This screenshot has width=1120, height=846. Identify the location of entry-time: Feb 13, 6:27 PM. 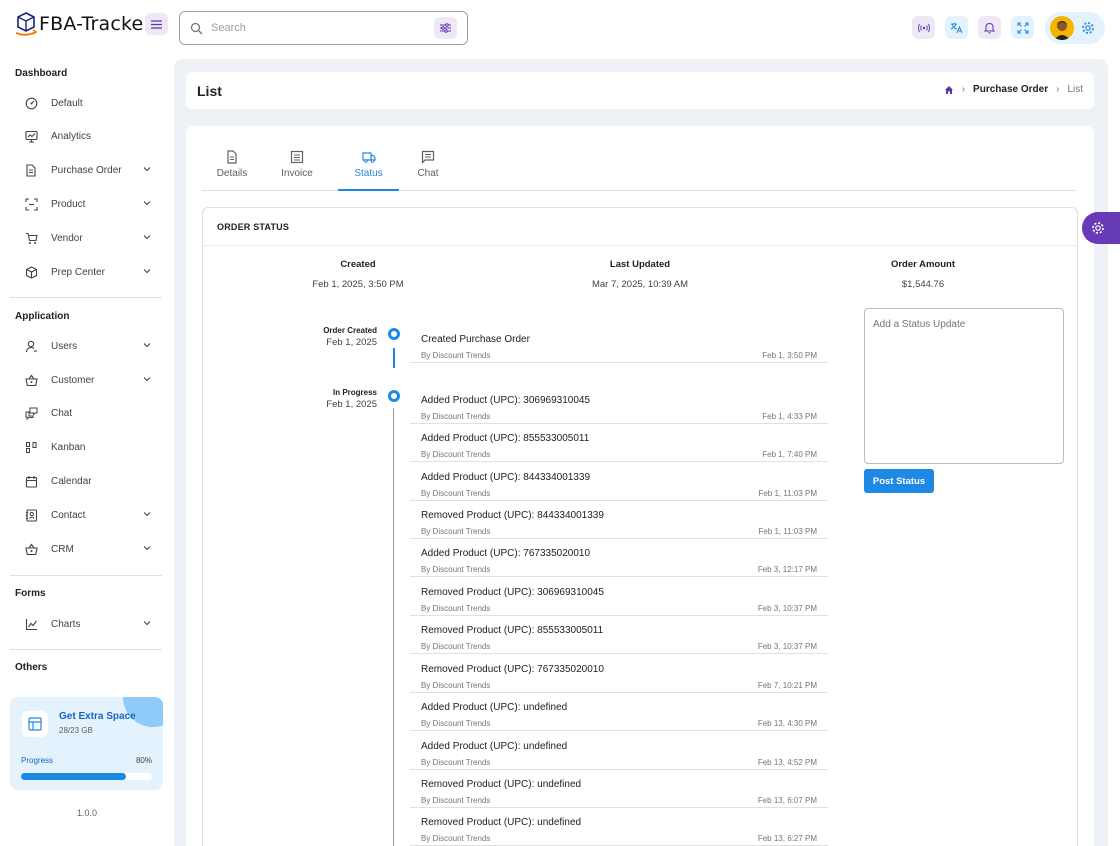
(787, 838).